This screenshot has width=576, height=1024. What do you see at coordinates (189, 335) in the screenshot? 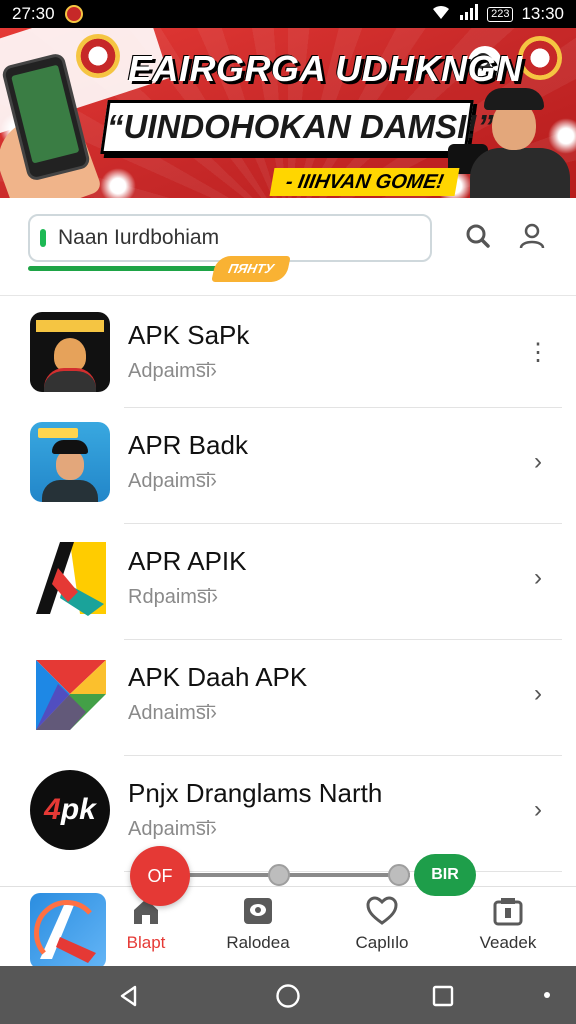
I see `app-name: APK SaPk` at bounding box center [189, 335].